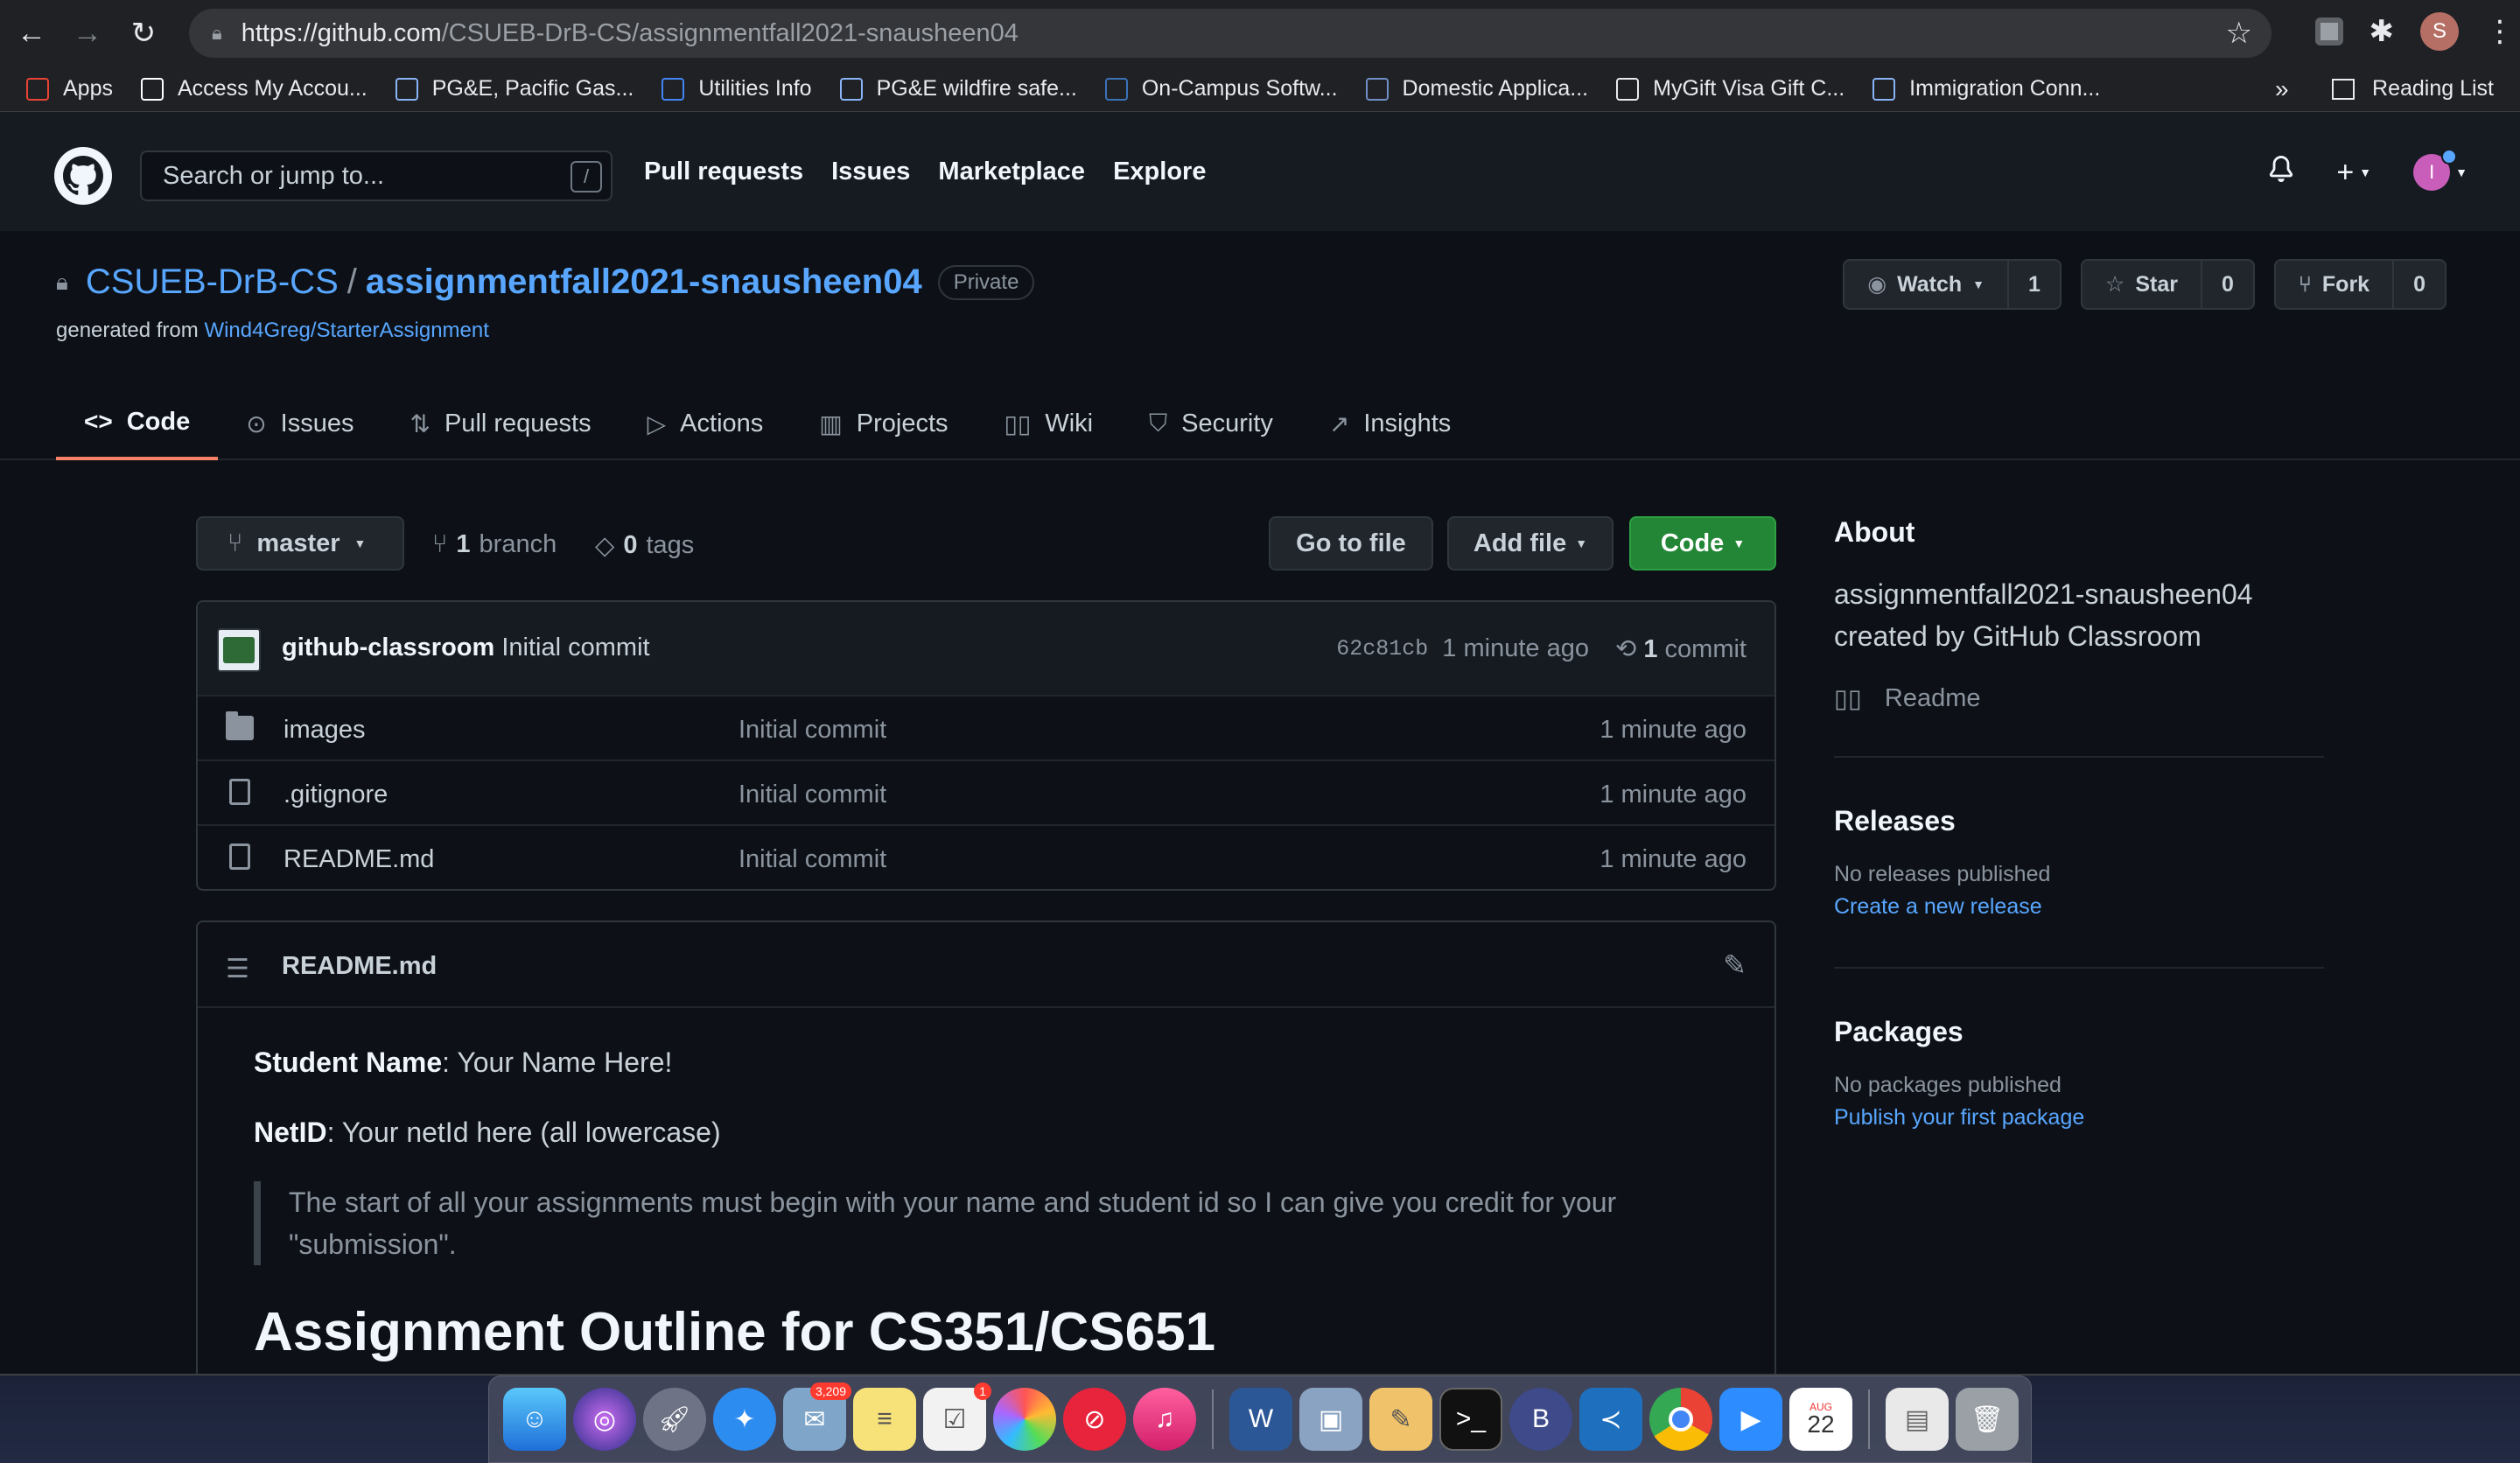  What do you see at coordinates (137, 423) in the screenshot?
I see `tab-code: <> Code` at bounding box center [137, 423].